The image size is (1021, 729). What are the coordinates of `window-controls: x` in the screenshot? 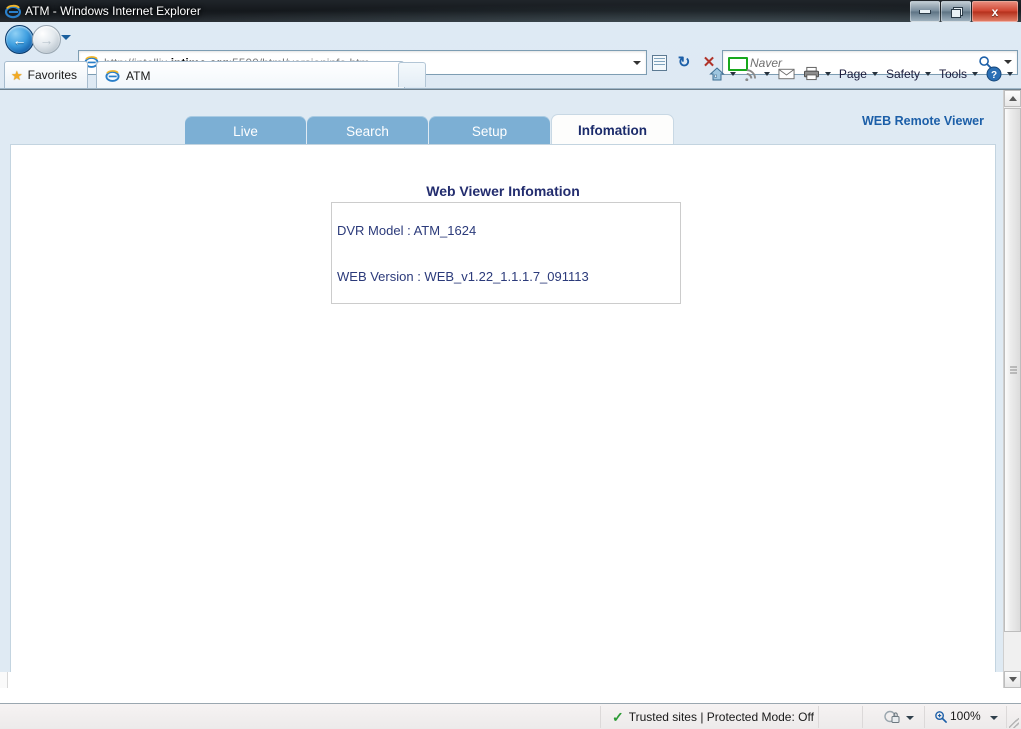 It's located at (963, 11).